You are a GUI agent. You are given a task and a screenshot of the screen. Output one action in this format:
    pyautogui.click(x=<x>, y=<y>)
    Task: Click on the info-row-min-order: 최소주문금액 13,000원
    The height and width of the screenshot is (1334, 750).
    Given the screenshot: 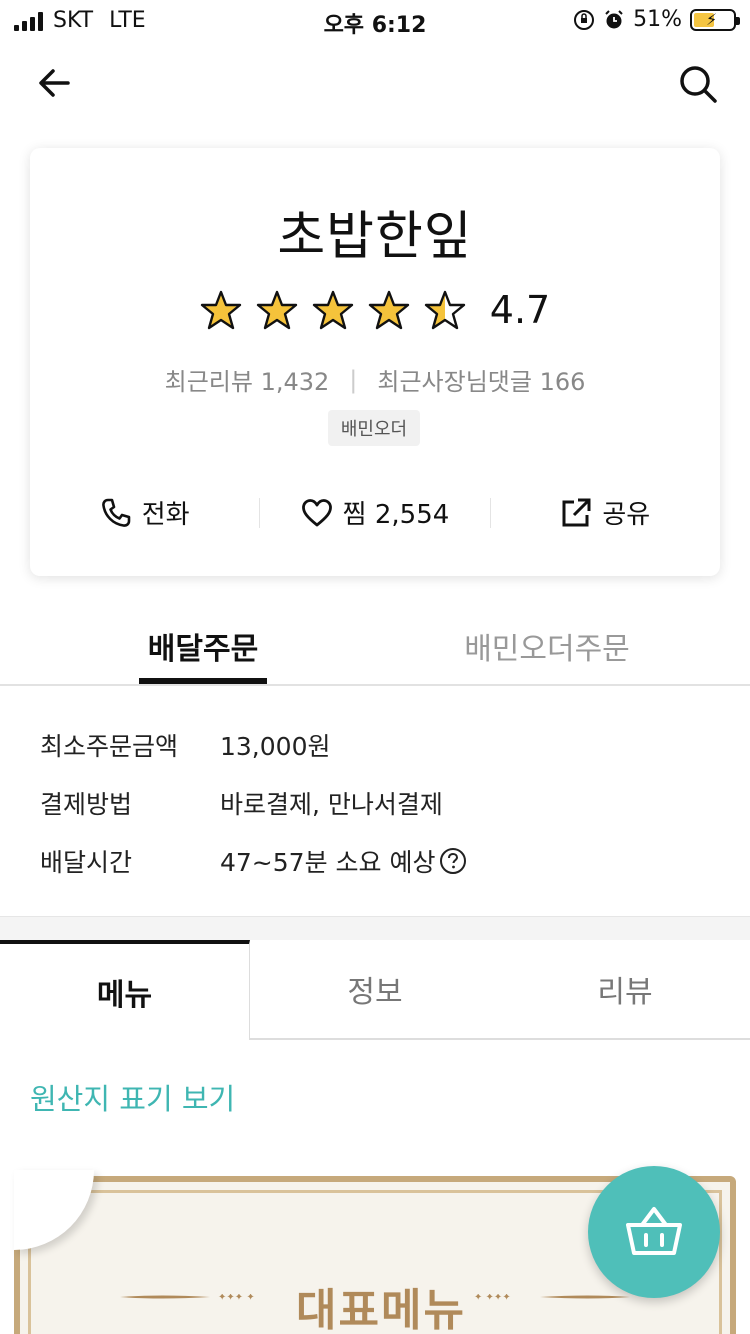 What is the action you would take?
    pyautogui.click(x=380, y=745)
    